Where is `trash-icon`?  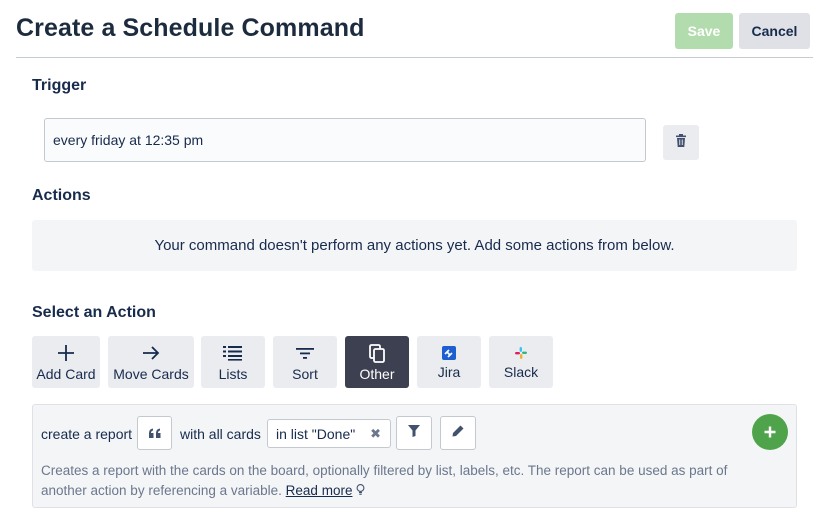 trash-icon is located at coordinates (681, 142).